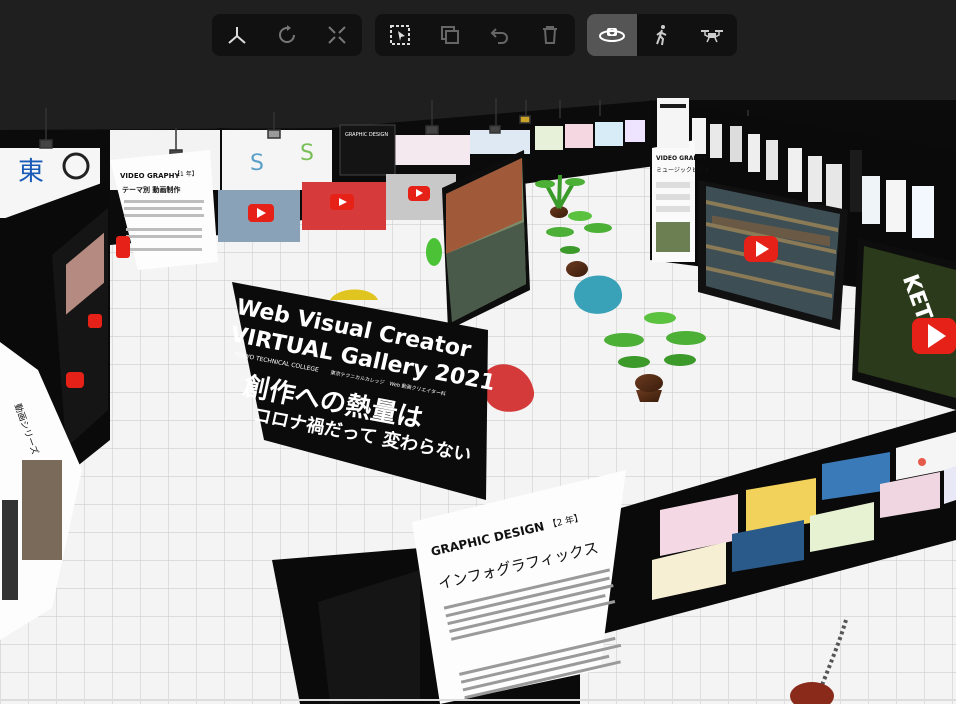 The image size is (956, 704). What do you see at coordinates (598, 294) in the screenshot?
I see `beanbag-blue` at bounding box center [598, 294].